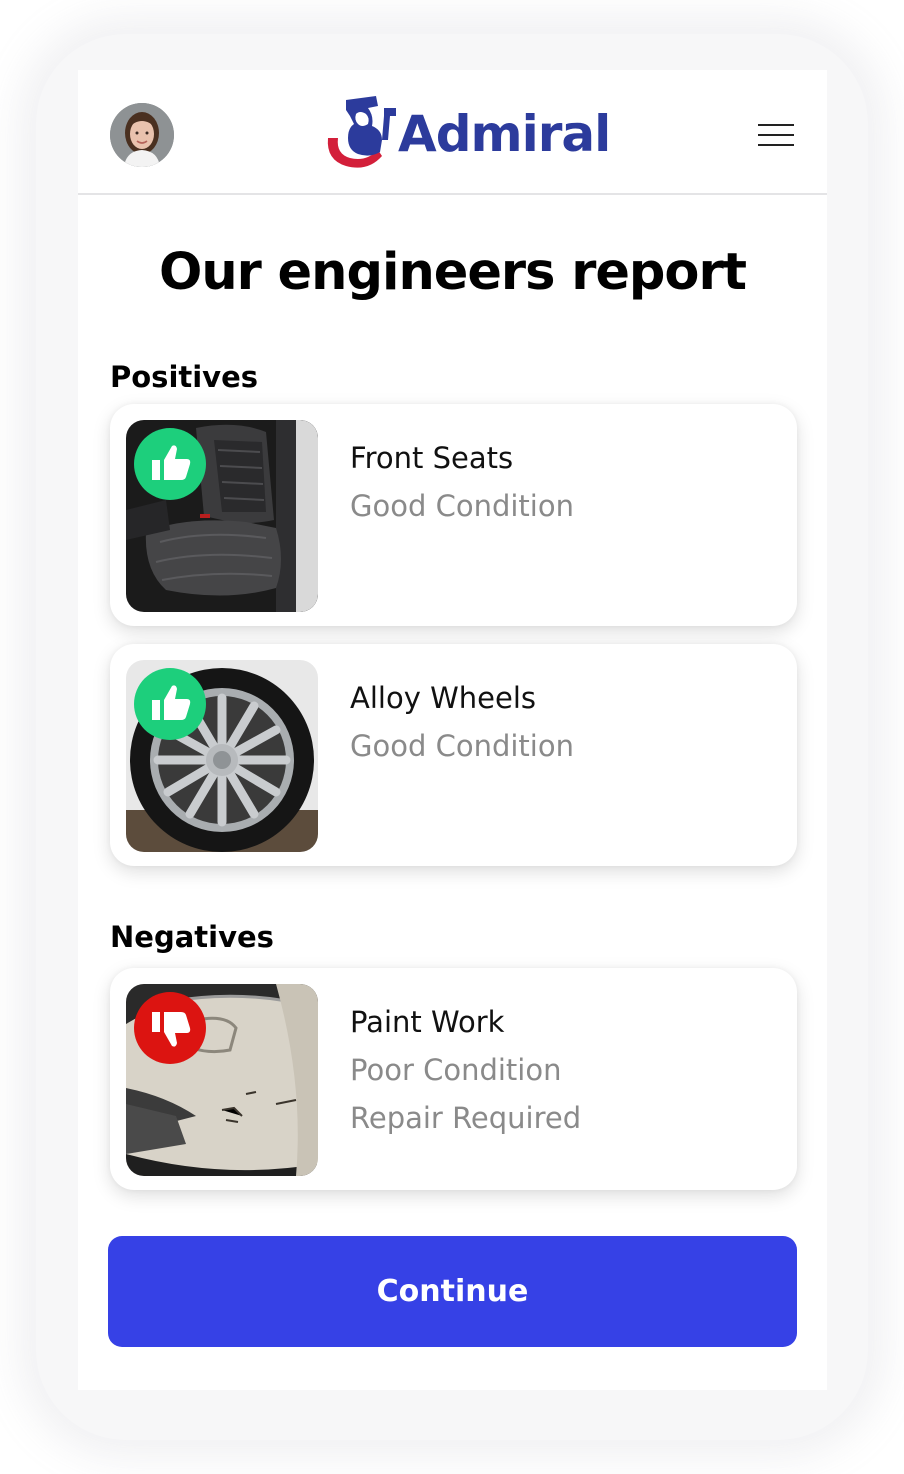 Image resolution: width=904 pixels, height=1474 pixels. Describe the element at coordinates (504, 134) in the screenshot. I see `logo-wordmark: Admiral` at that location.